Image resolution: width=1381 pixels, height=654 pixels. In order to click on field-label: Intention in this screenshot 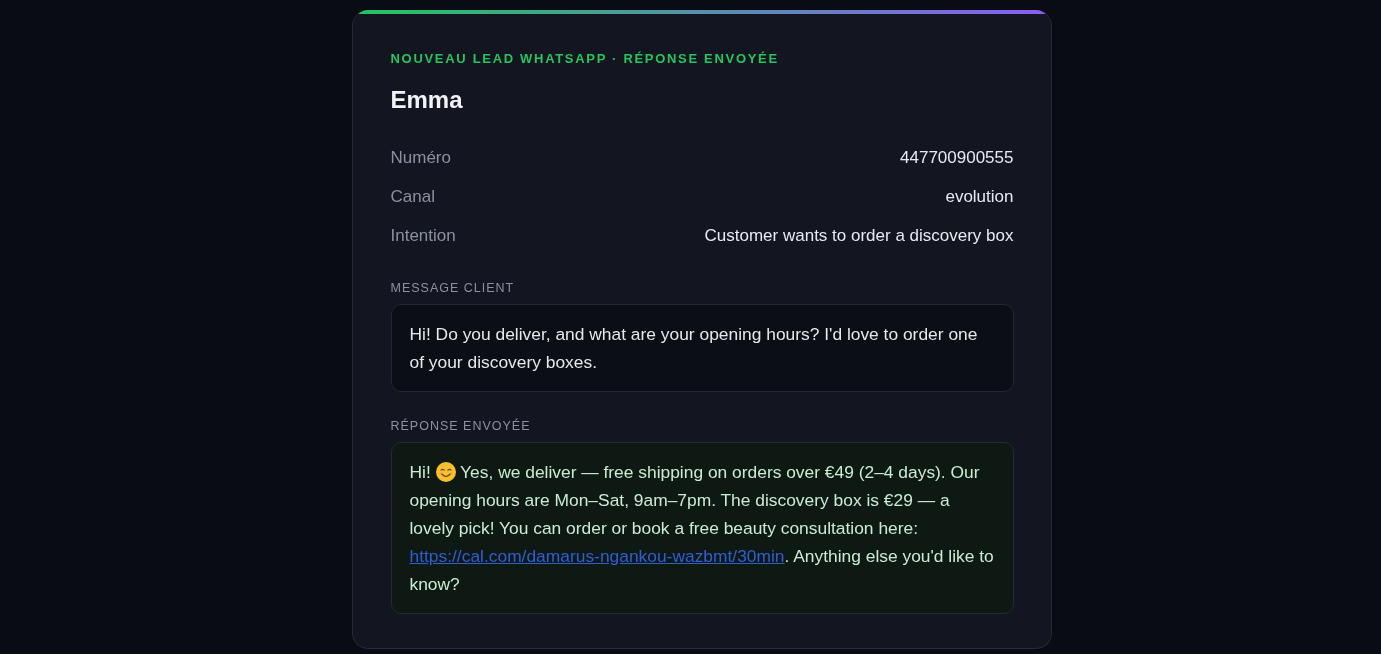, I will do `click(423, 236)`.